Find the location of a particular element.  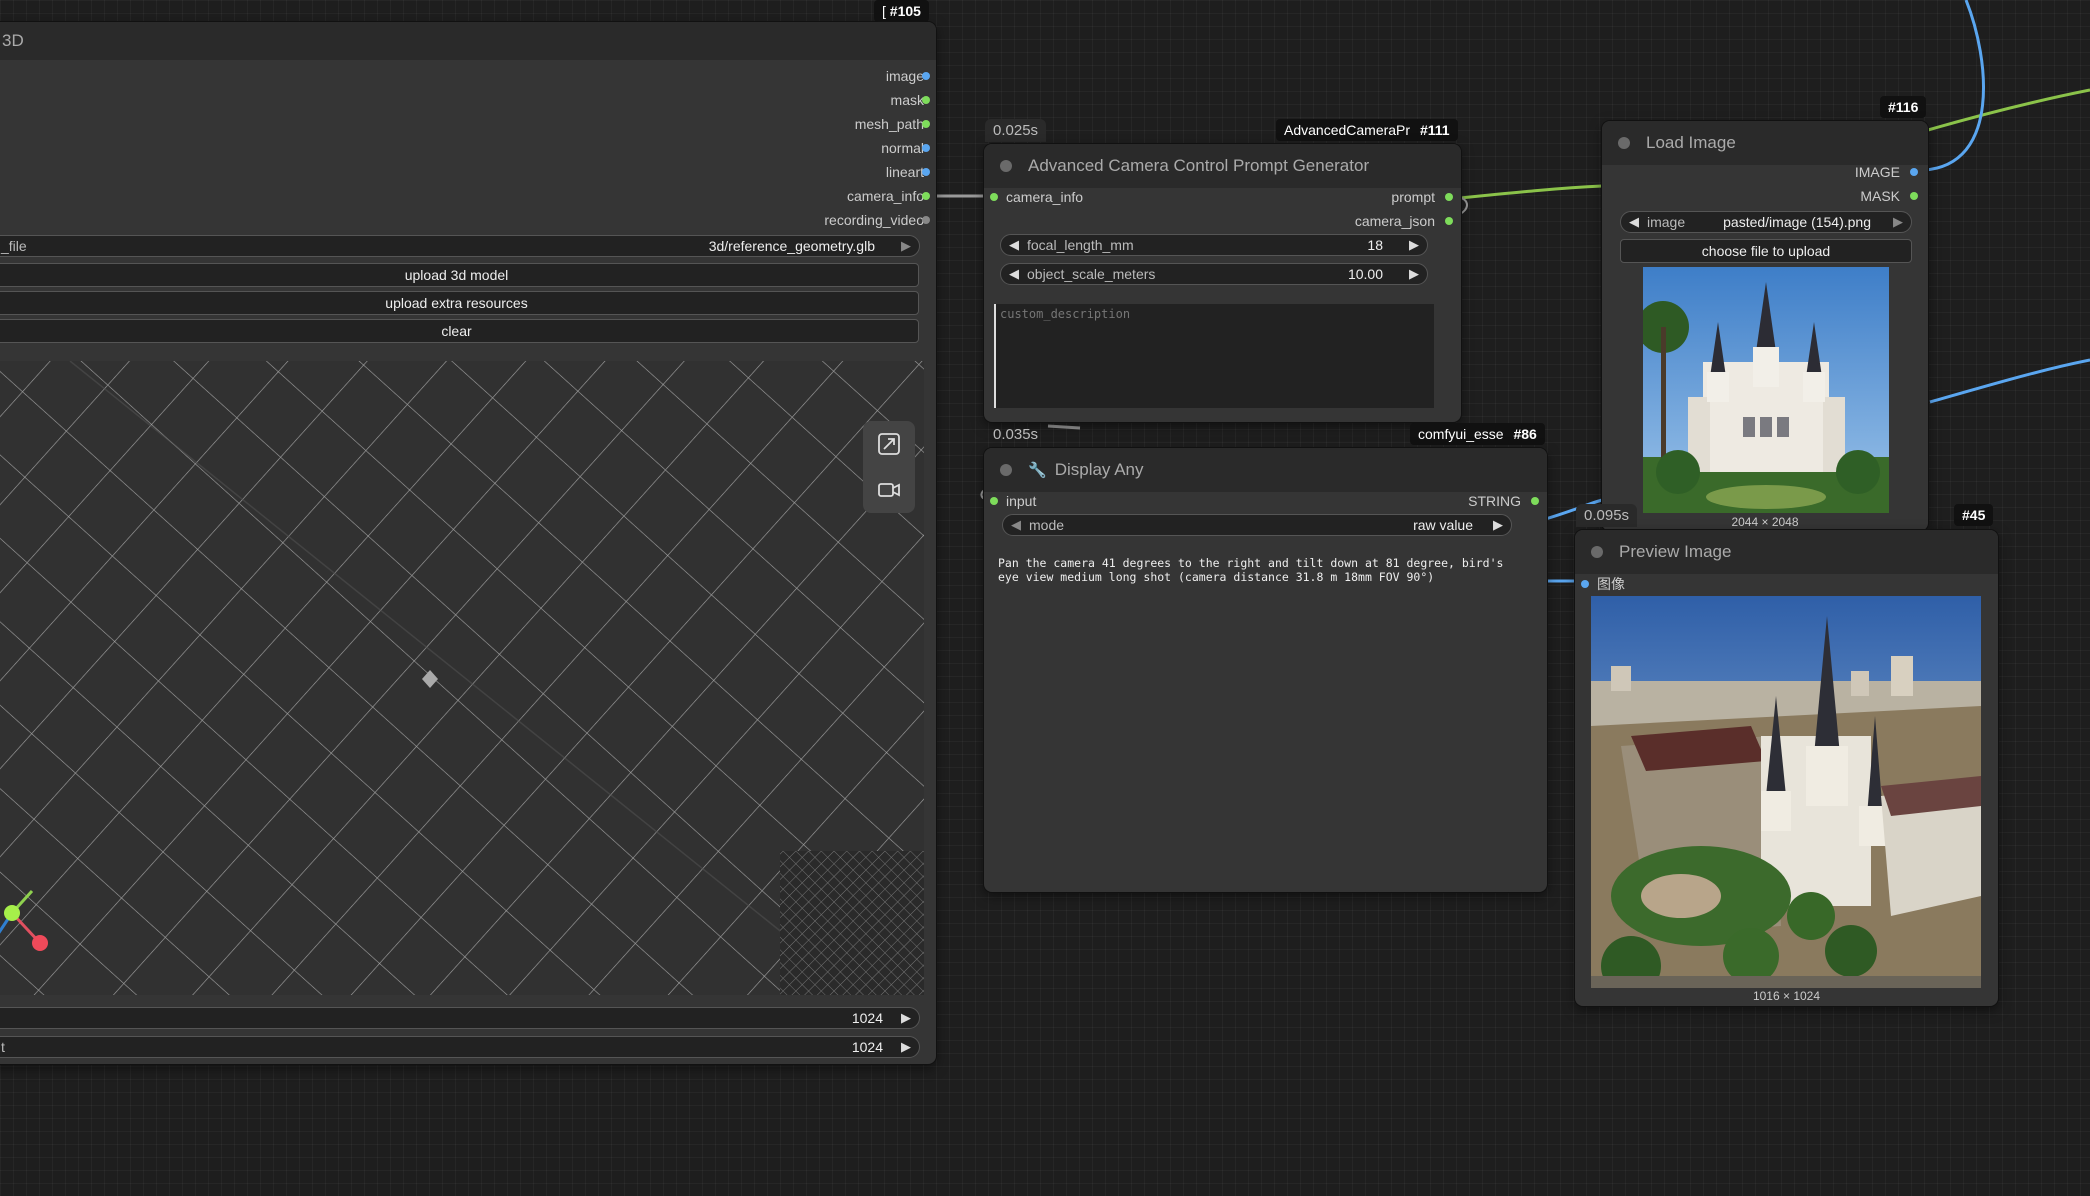

mode-prev-arrow: ◀ is located at coordinates (1016, 525).